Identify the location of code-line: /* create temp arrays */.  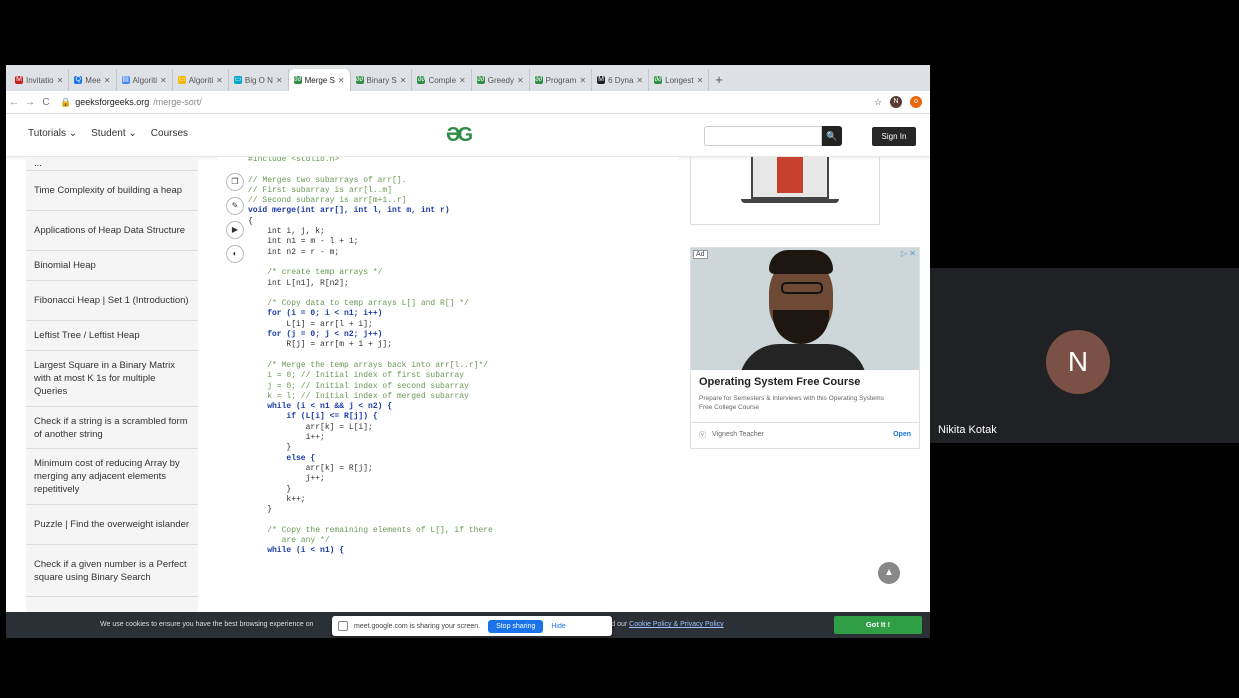
(315, 273).